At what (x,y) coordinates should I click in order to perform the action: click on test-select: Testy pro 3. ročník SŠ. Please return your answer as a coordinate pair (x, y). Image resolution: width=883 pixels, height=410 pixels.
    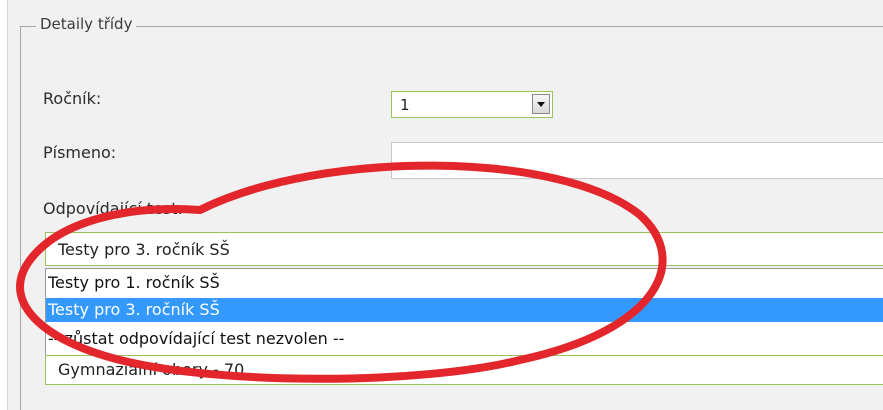
    Looking at the image, I should click on (464, 249).